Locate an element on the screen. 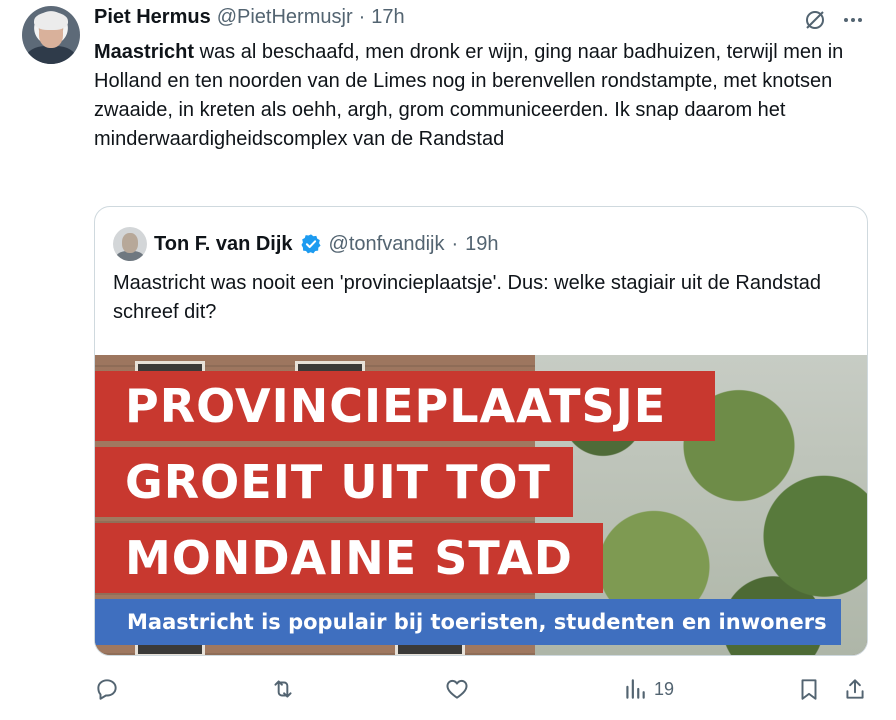 Image resolution: width=896 pixels, height=720 pixels. avatar is located at coordinates (51, 35).